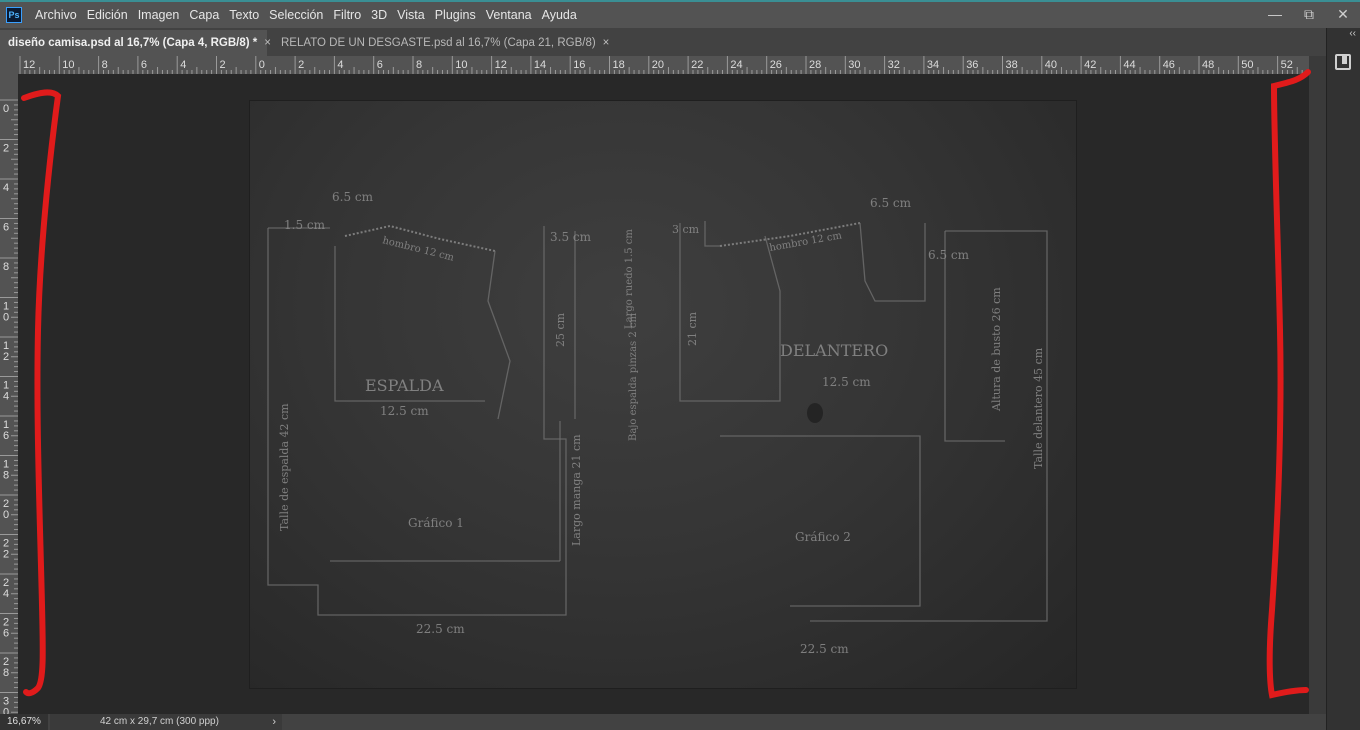  Describe the element at coordinates (1208, 65) in the screenshot. I see `ruler-label: 48` at that location.